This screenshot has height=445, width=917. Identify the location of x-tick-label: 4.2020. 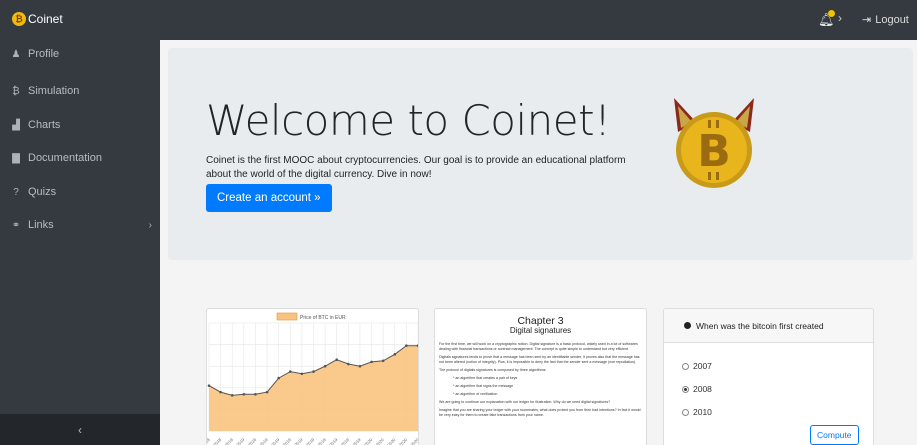
(402, 441).